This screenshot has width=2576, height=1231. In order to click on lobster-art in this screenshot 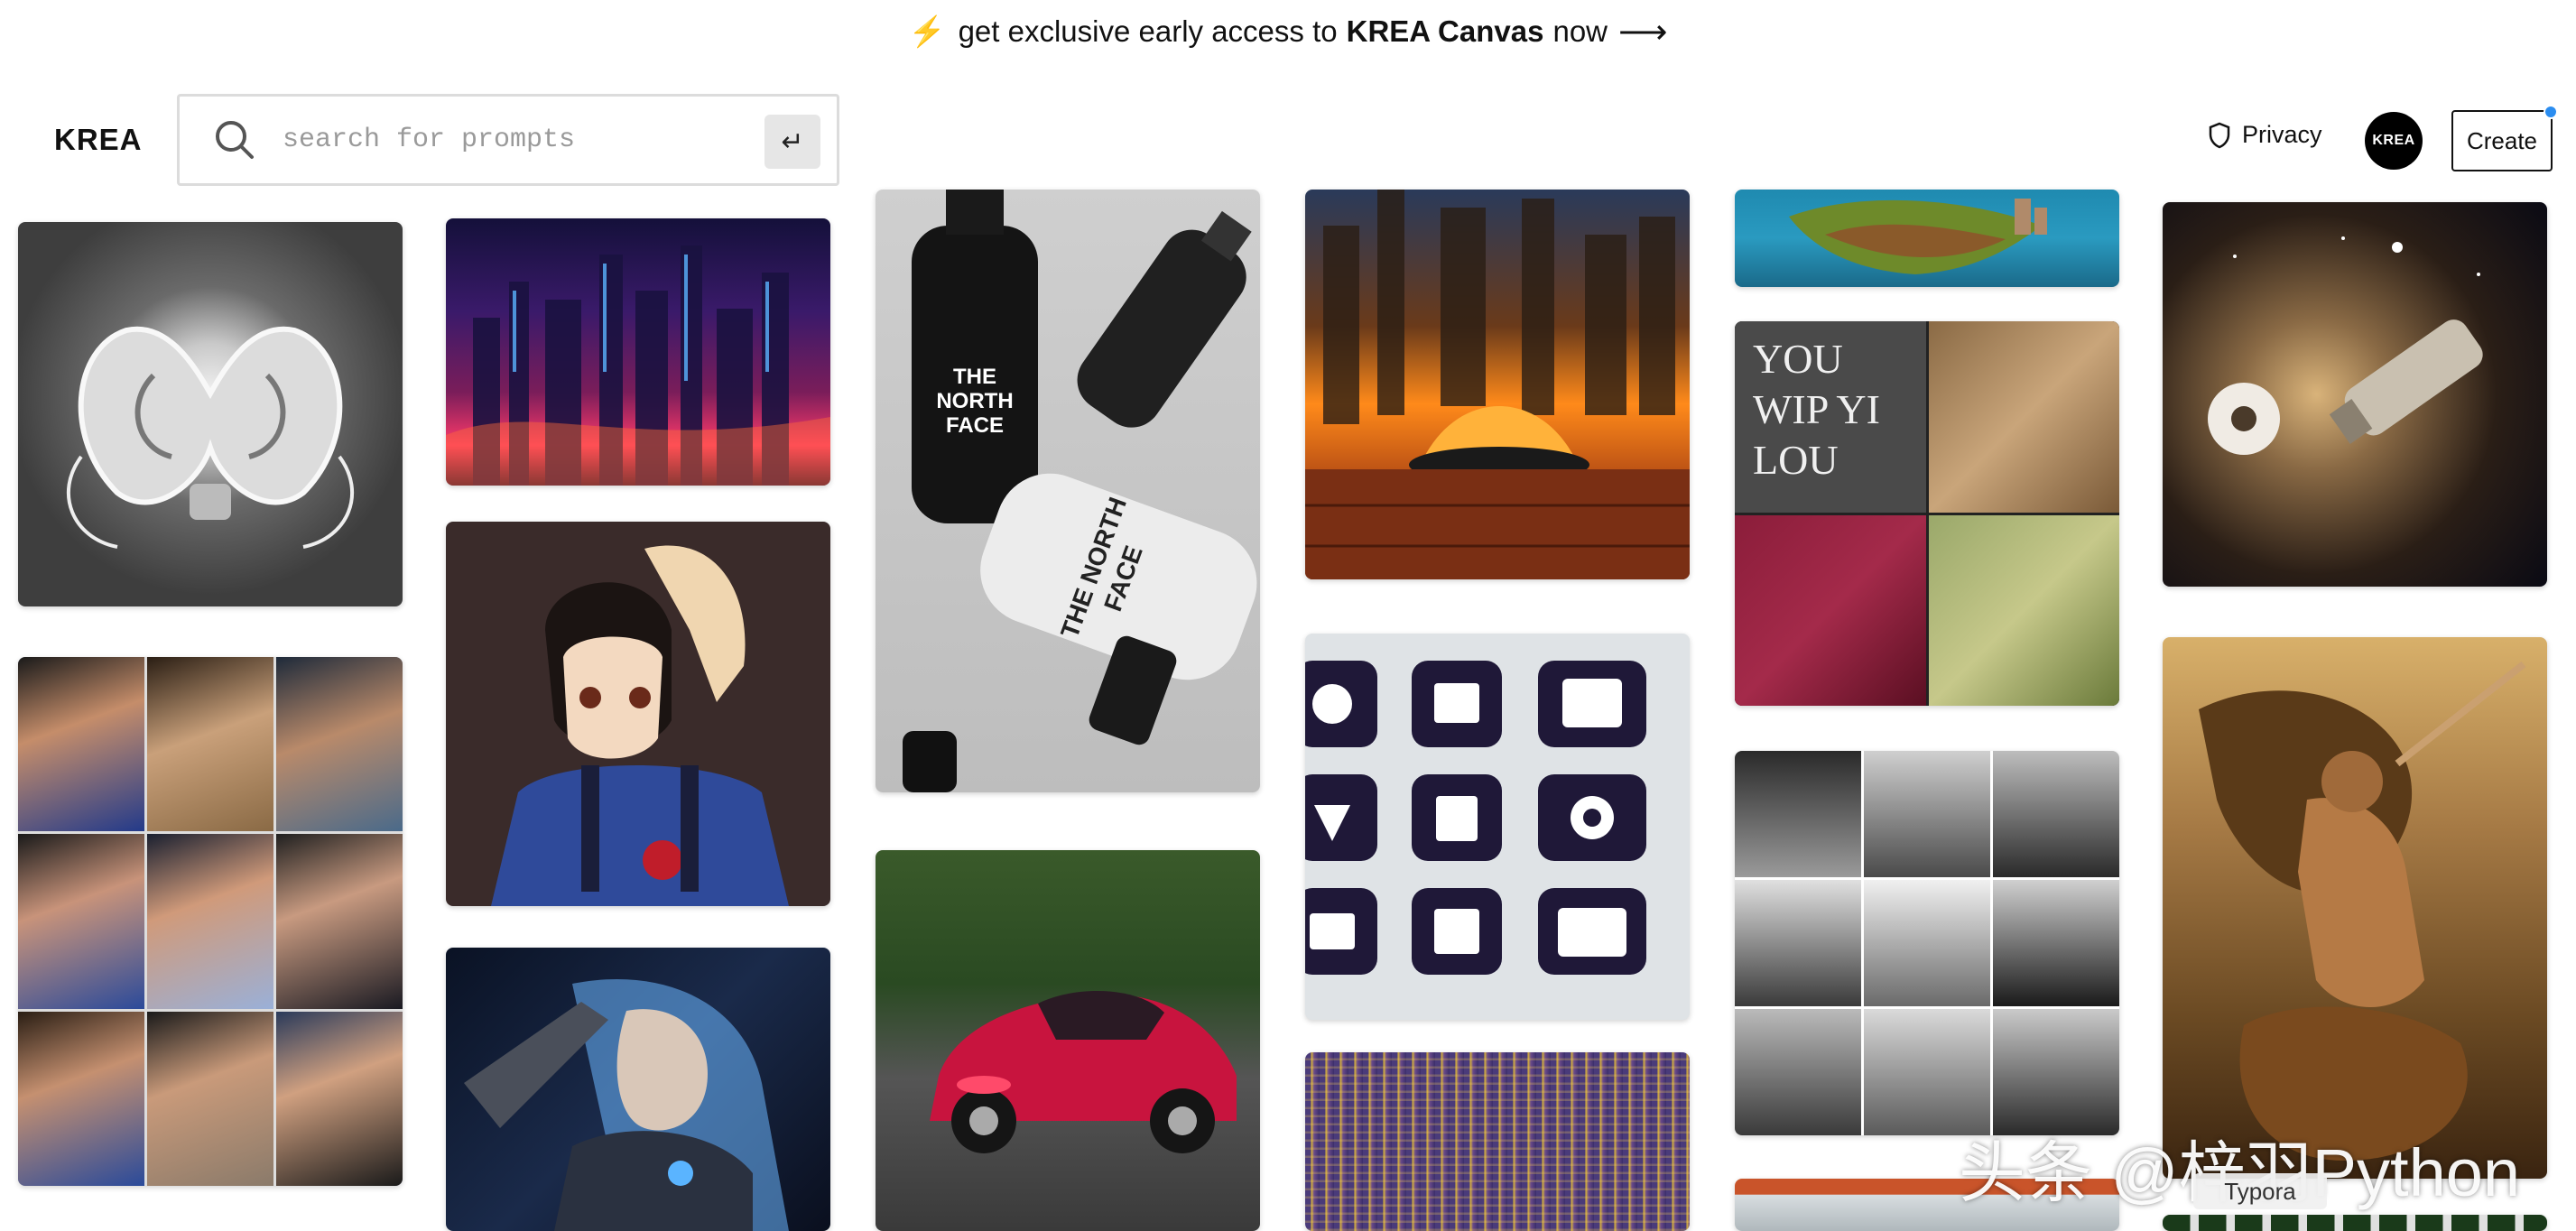, I will do `click(210, 437)`.